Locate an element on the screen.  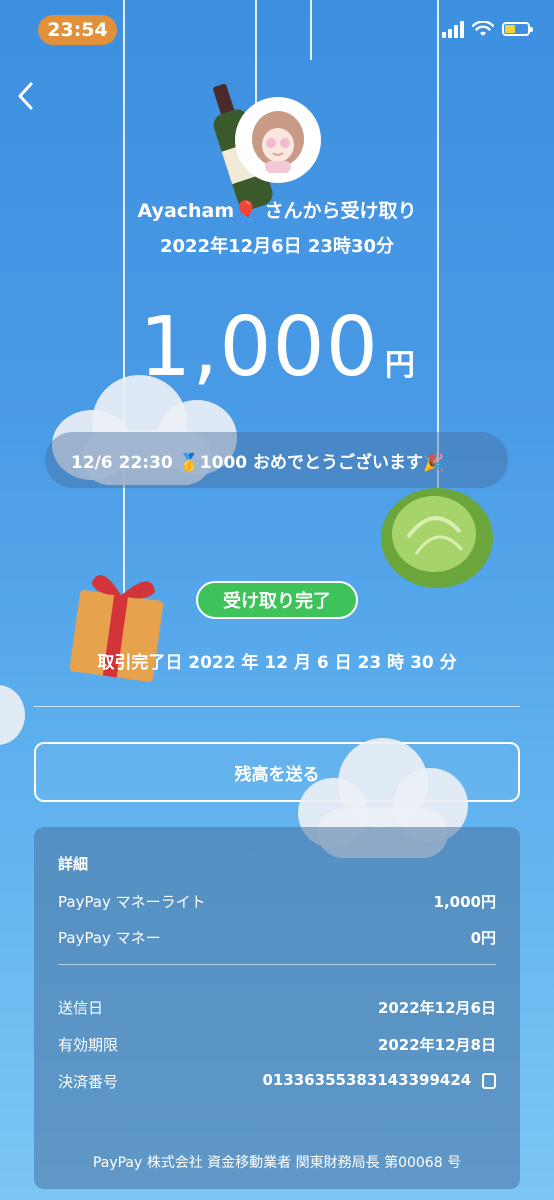
back-button is located at coordinates (25, 96).